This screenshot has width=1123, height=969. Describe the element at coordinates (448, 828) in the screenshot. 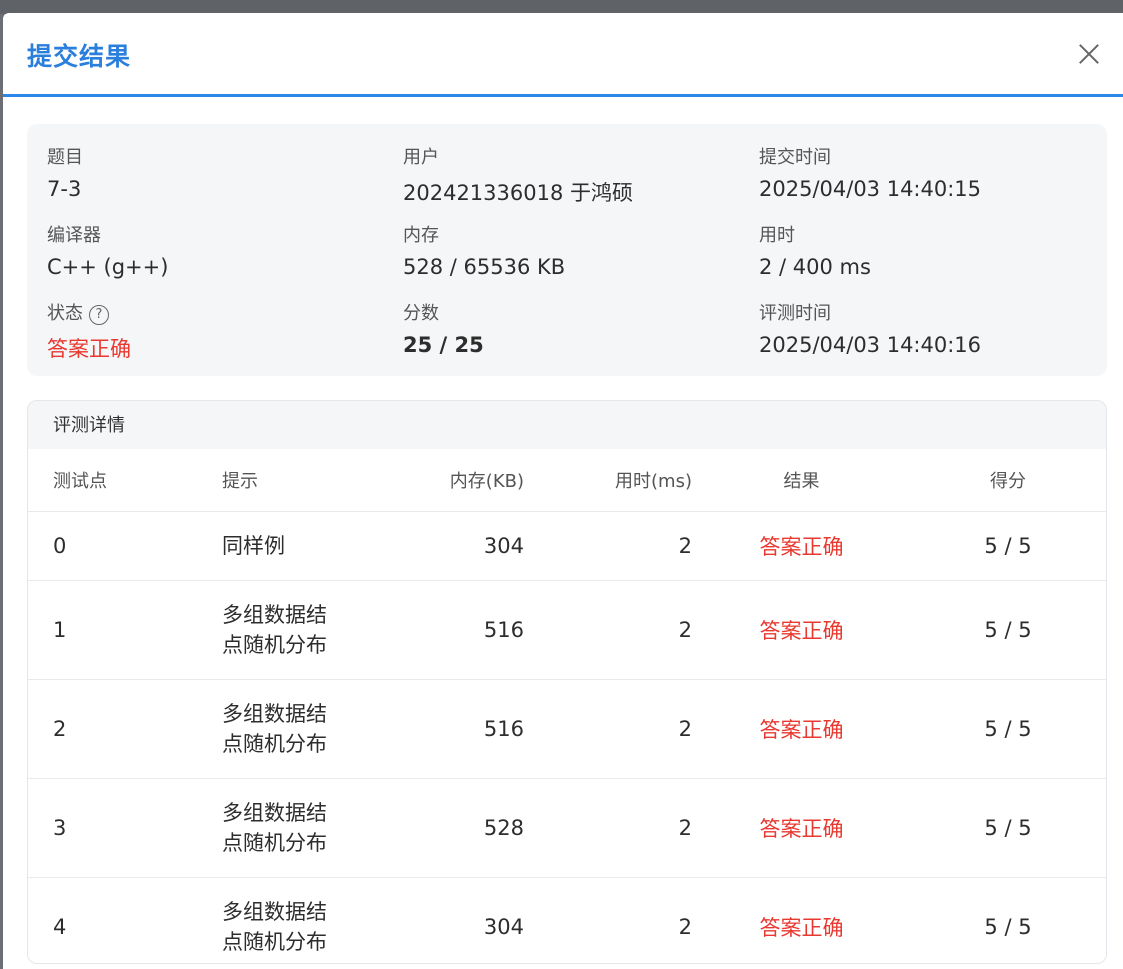

I see `testcase-memory: 528` at that location.